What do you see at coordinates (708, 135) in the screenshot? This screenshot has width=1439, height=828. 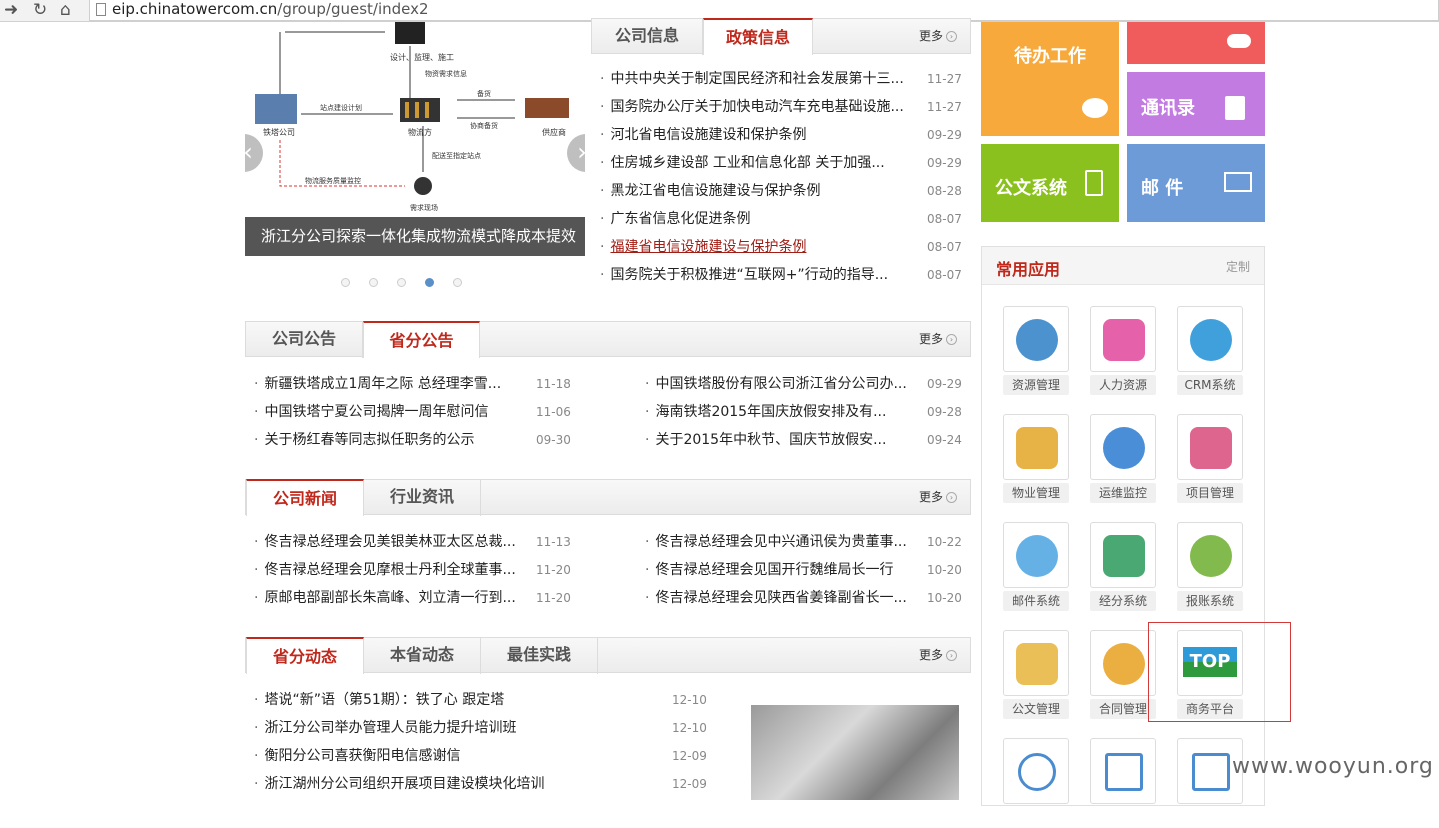 I see `news-item-title: 河北省电信设施建设和保护条例` at bounding box center [708, 135].